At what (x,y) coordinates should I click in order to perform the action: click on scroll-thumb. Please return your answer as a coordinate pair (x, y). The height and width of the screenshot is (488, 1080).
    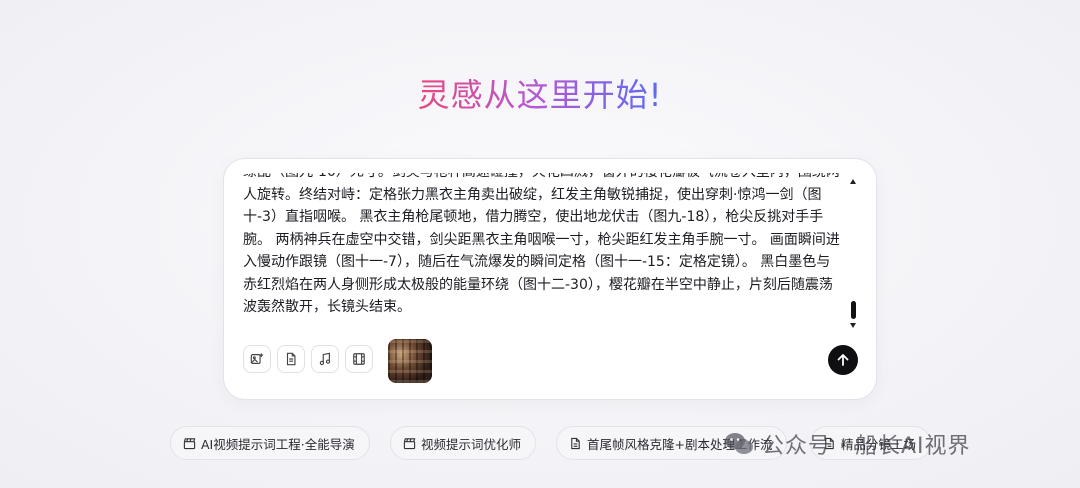
    Looking at the image, I should click on (853, 310).